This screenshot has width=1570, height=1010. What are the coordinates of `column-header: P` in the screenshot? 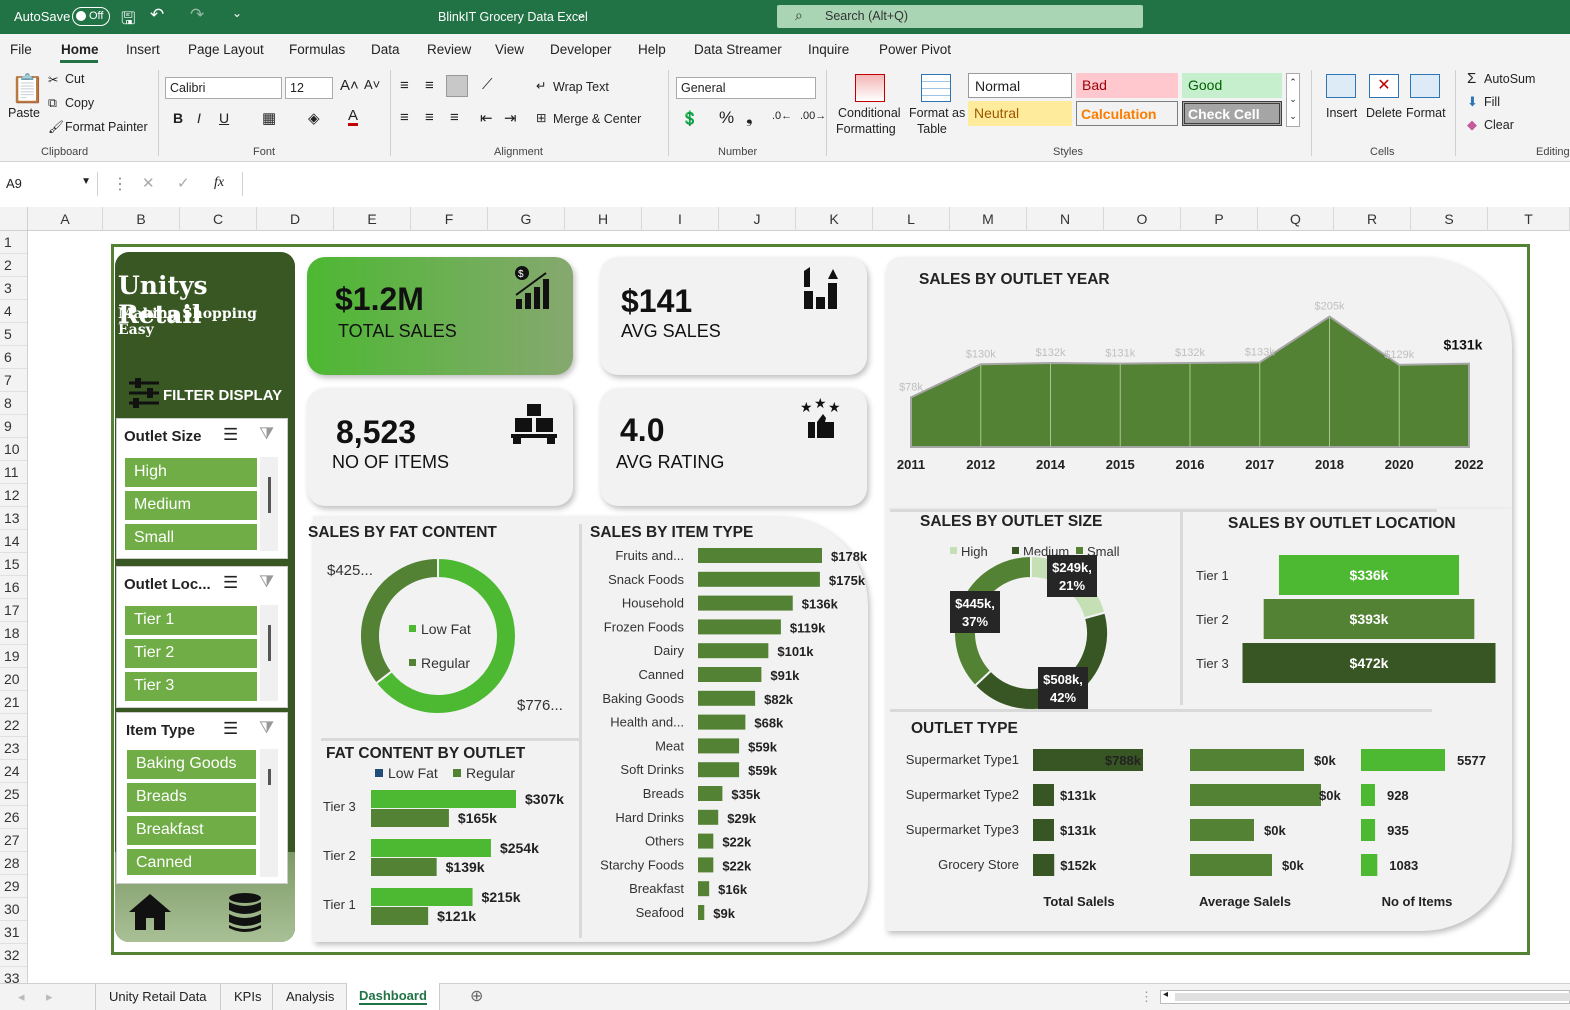 It's located at (1219, 219).